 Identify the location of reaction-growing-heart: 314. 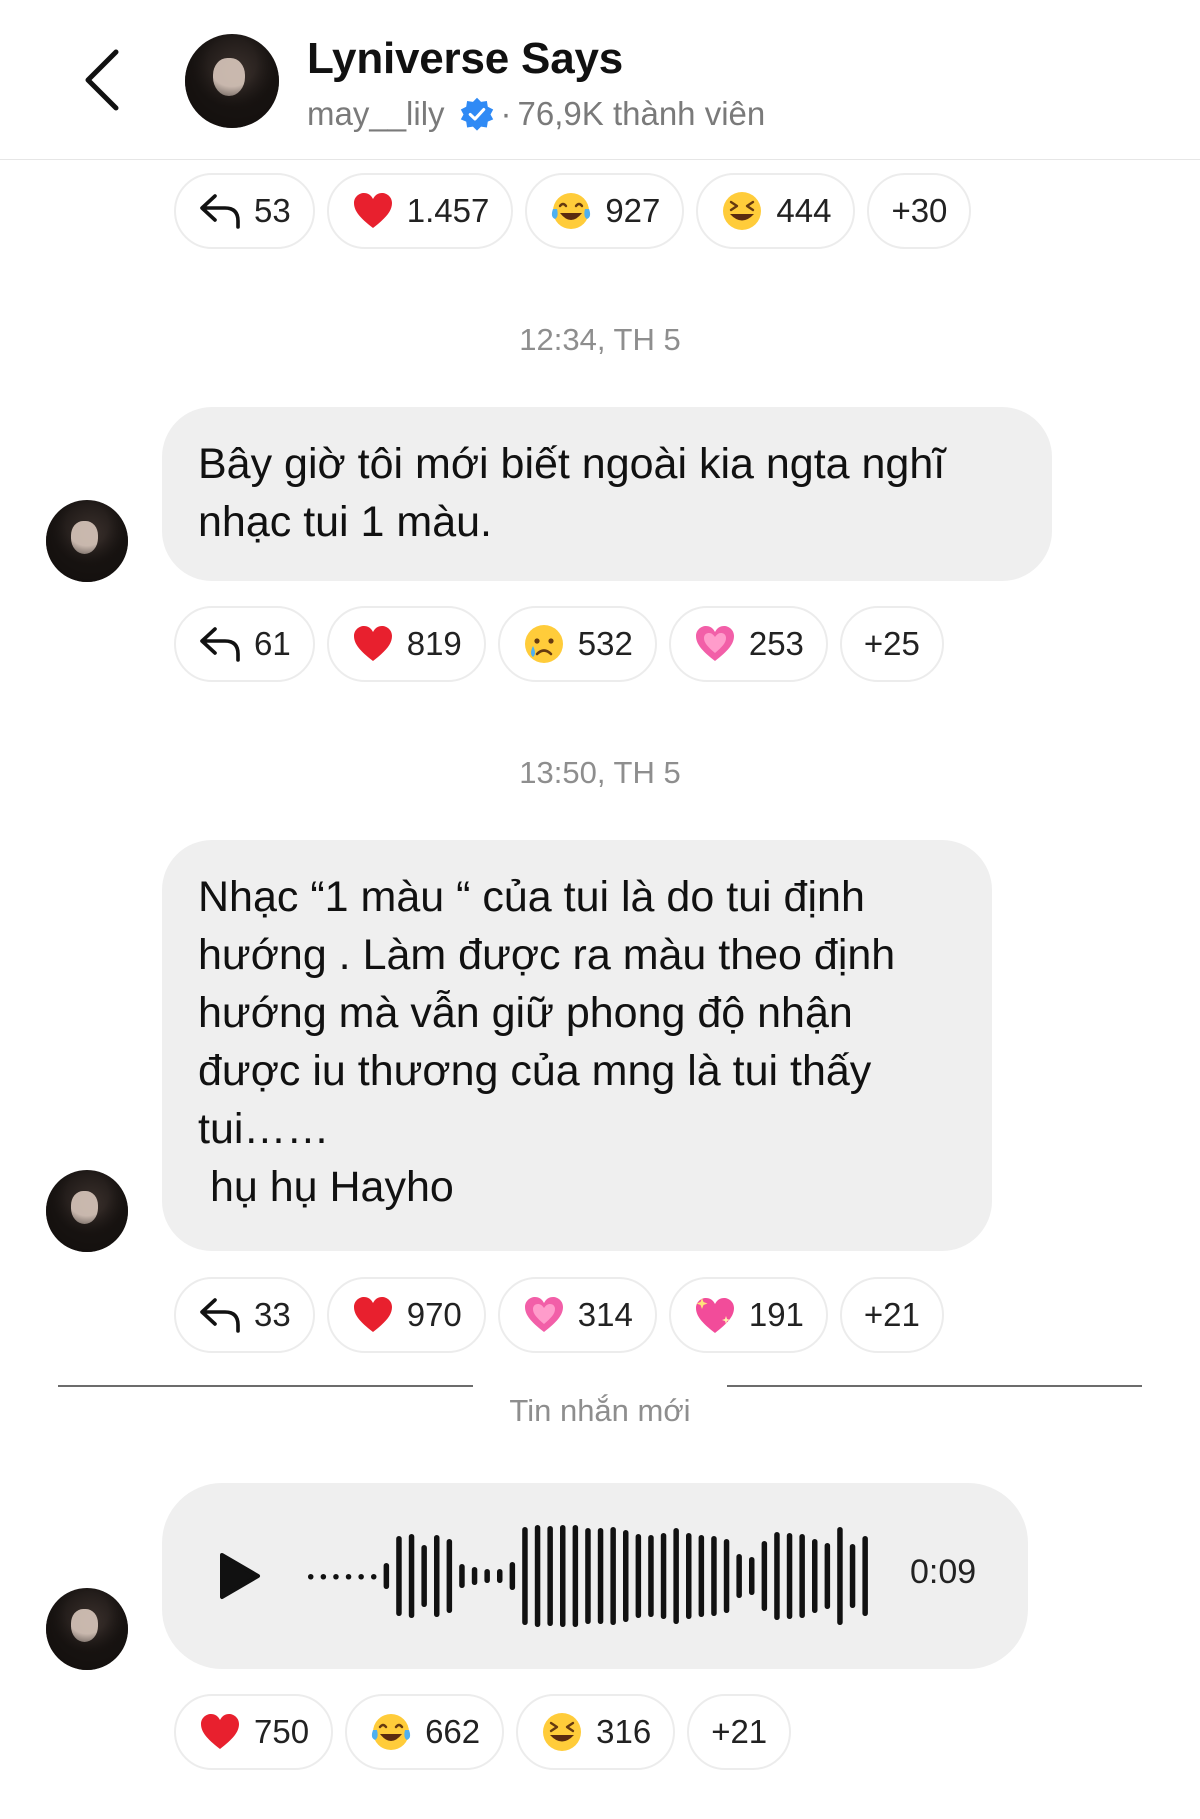
(577, 1315).